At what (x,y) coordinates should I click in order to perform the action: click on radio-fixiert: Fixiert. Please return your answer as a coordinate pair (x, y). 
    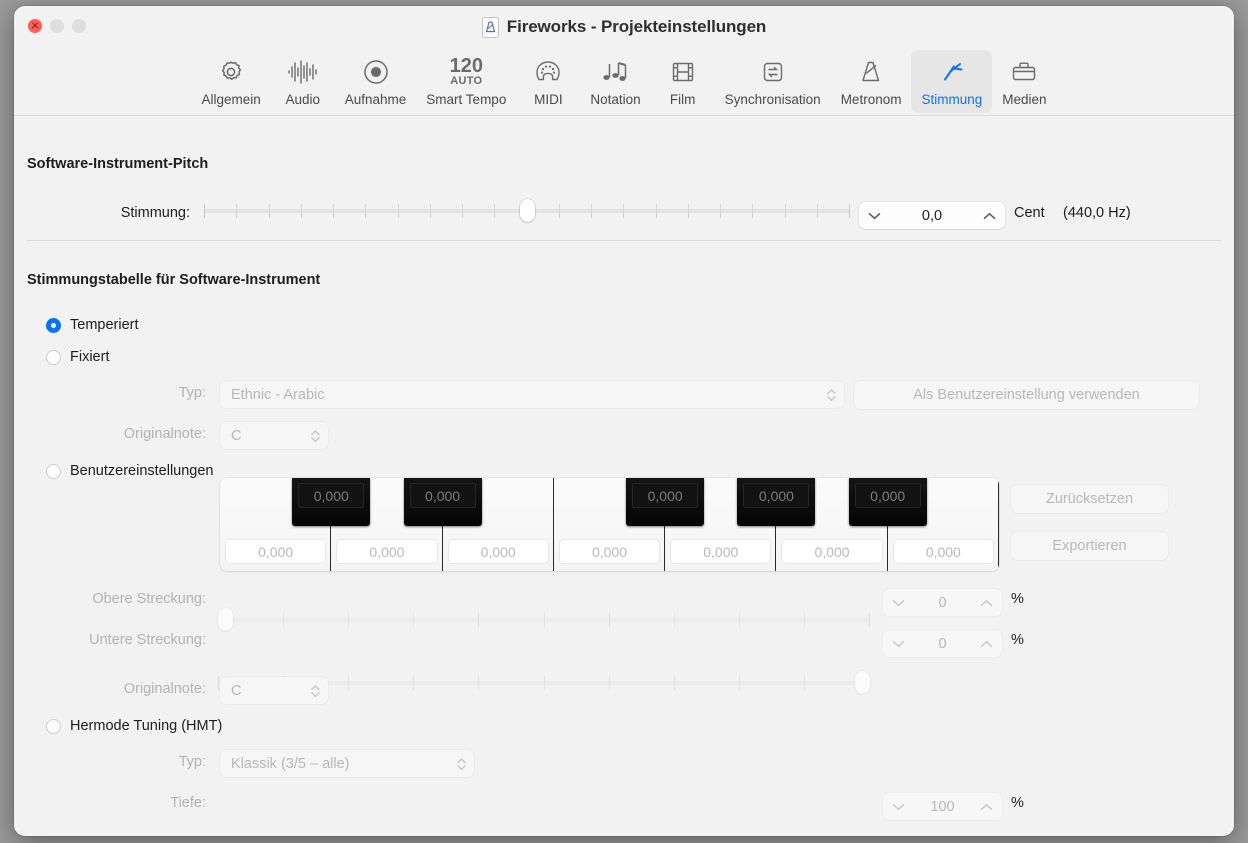
    Looking at the image, I should click on (77, 357).